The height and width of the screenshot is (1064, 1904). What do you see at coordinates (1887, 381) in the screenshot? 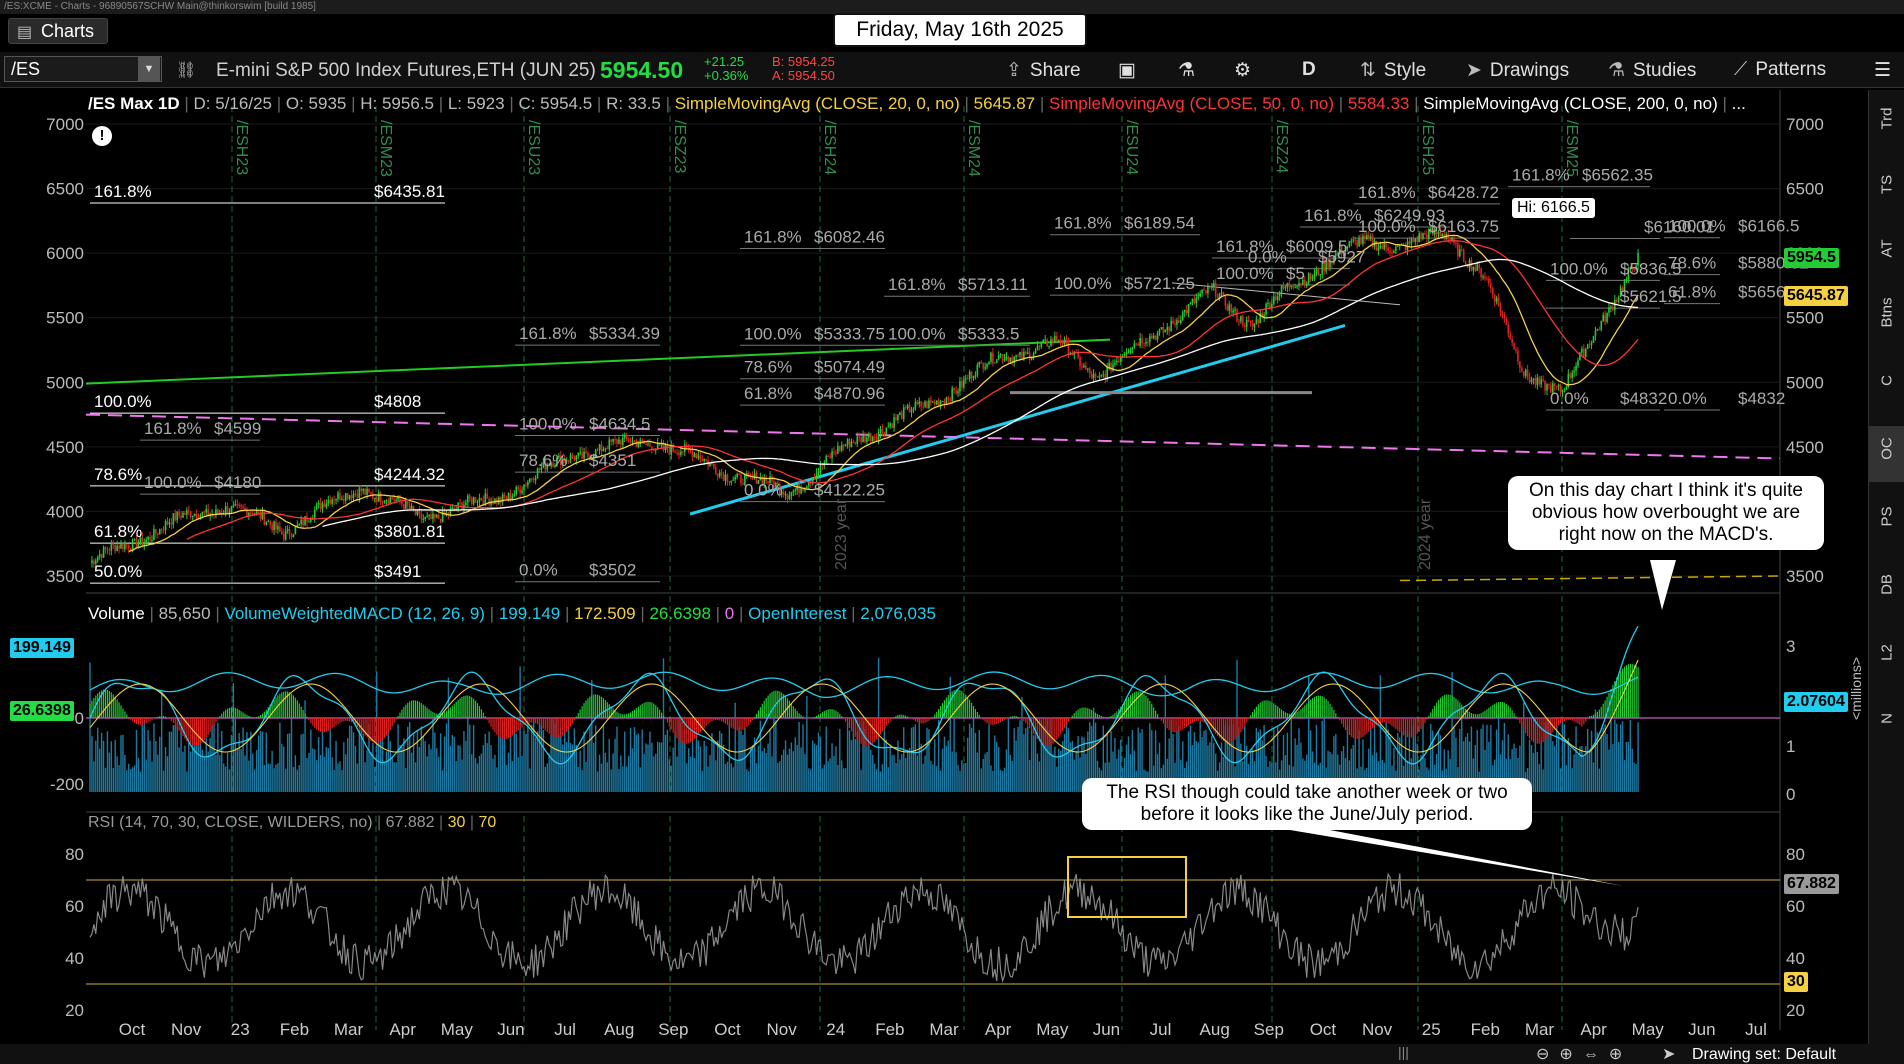
I see `sidebar-item-c: C` at bounding box center [1887, 381].